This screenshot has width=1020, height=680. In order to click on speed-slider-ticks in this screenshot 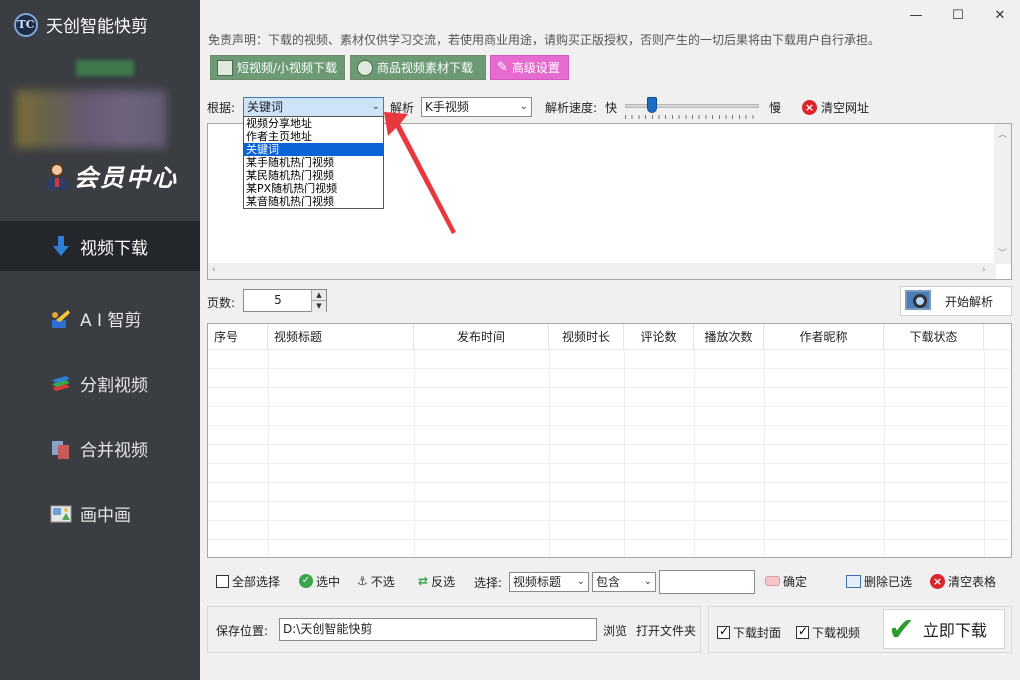, I will do `click(692, 117)`.